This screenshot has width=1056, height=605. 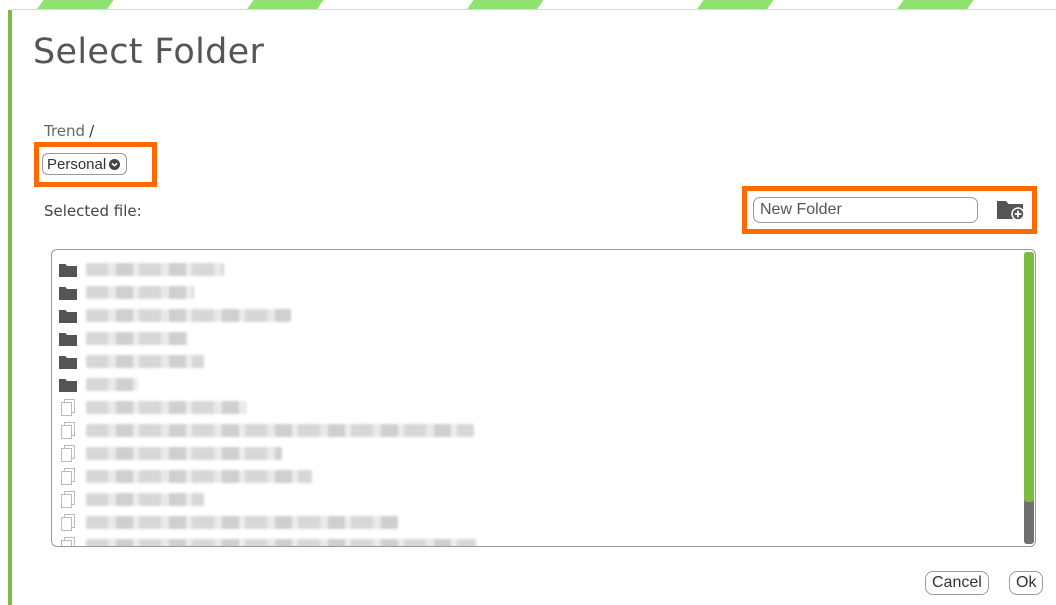 I want to click on scrollbar-thumb, so click(x=1029, y=377).